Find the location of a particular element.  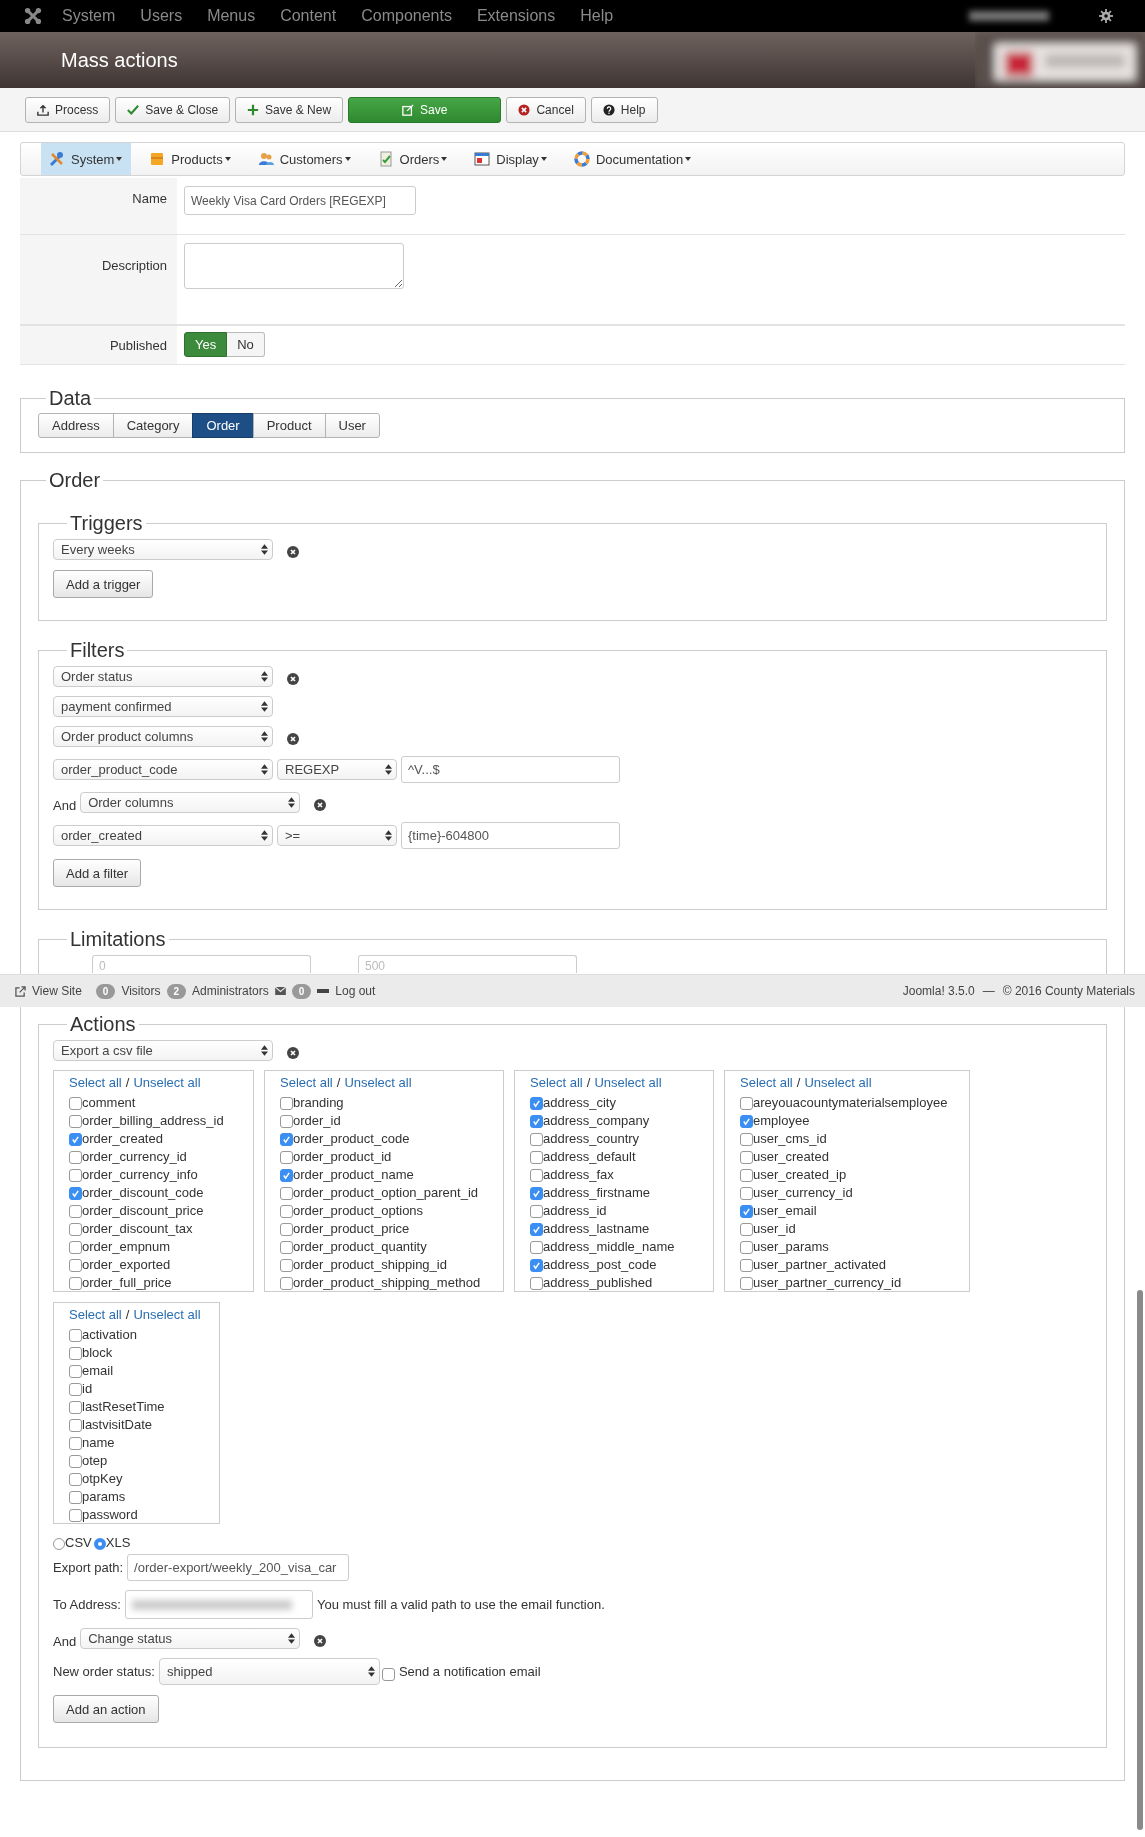

data-tab: Address is located at coordinates (76, 425).